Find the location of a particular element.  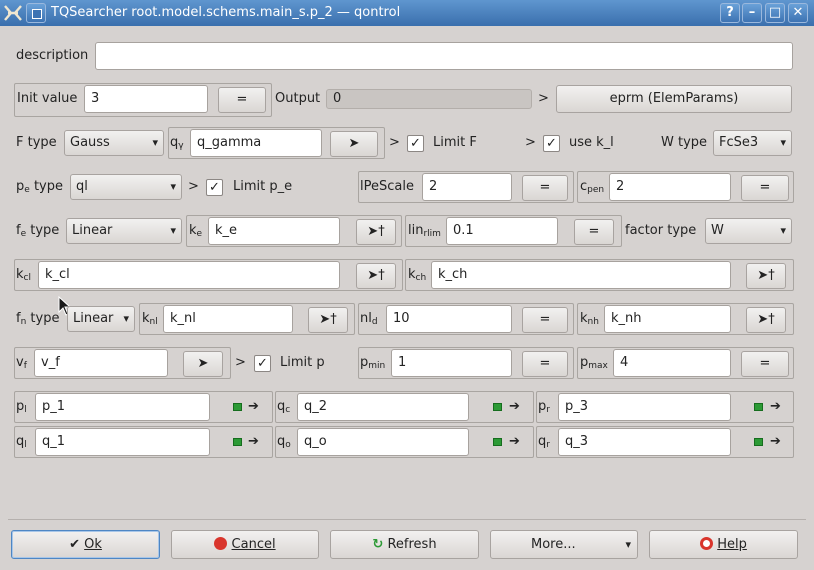

qr-label: qr is located at coordinates (544, 442).